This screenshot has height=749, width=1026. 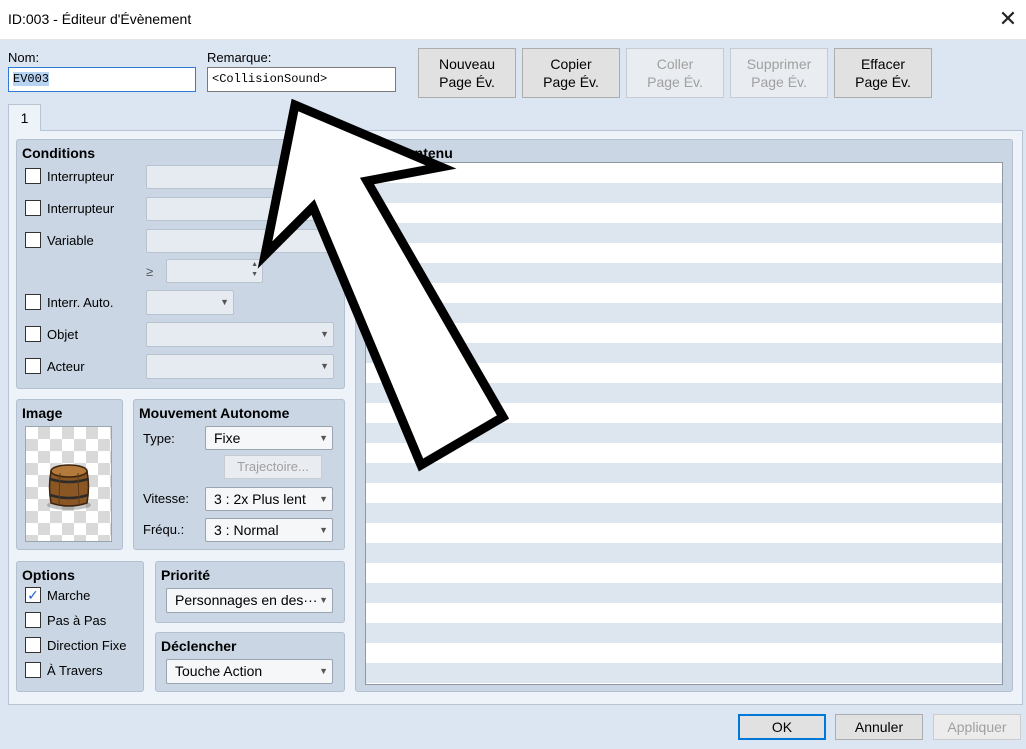 I want to click on option-direction-fix-checkbox, so click(x=33, y=645).